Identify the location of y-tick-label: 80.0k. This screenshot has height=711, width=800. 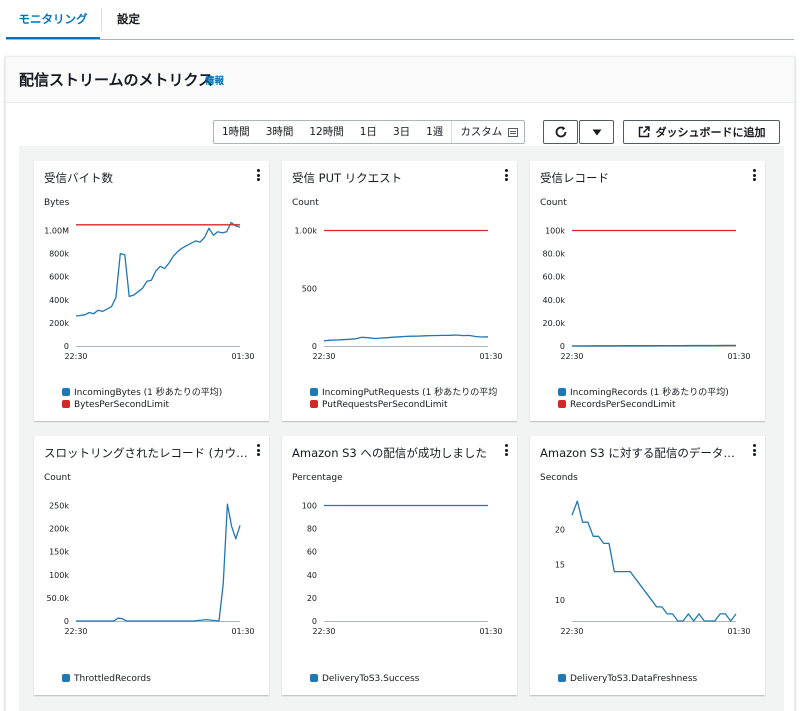
(554, 254).